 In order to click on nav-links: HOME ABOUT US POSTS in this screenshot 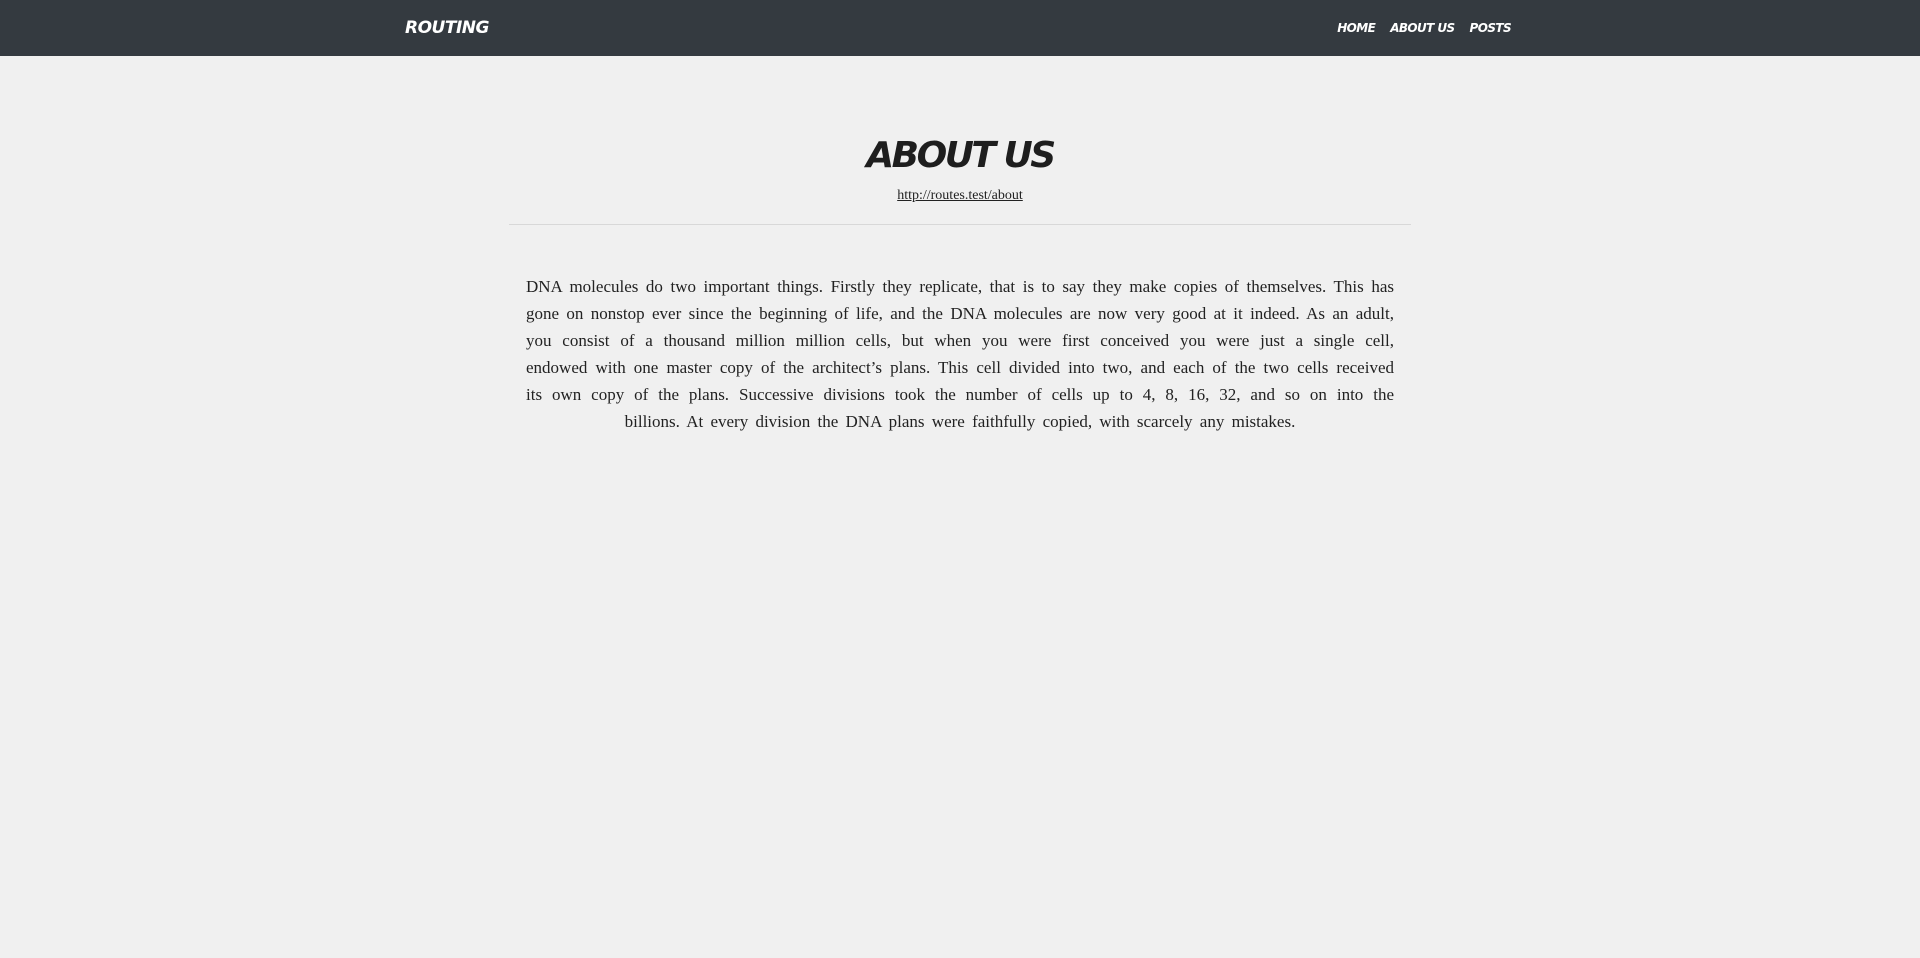, I will do `click(1424, 28)`.